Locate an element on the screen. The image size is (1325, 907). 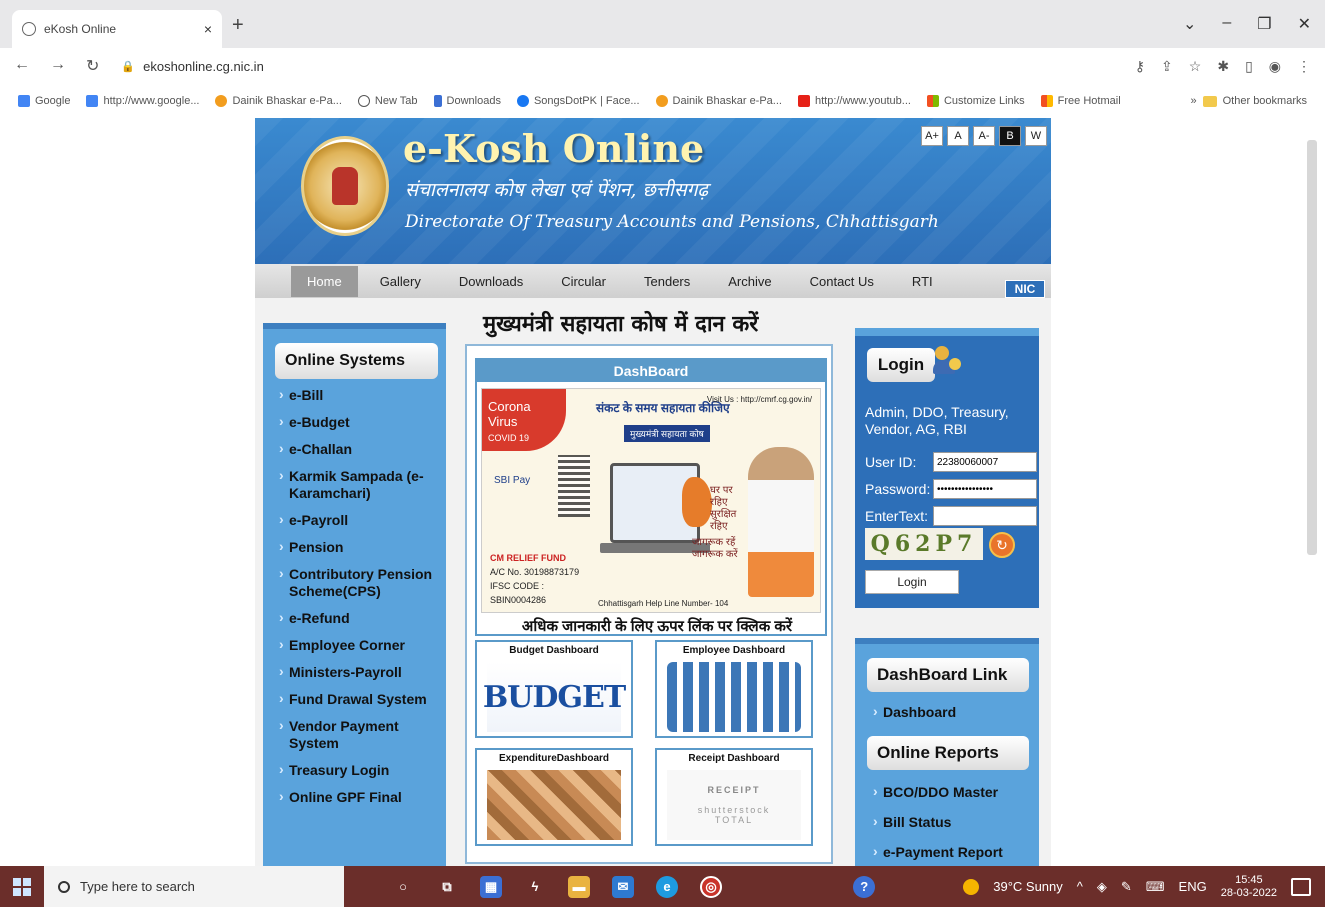
keyboard-icon: ⌨ is located at coordinates (1155, 887).